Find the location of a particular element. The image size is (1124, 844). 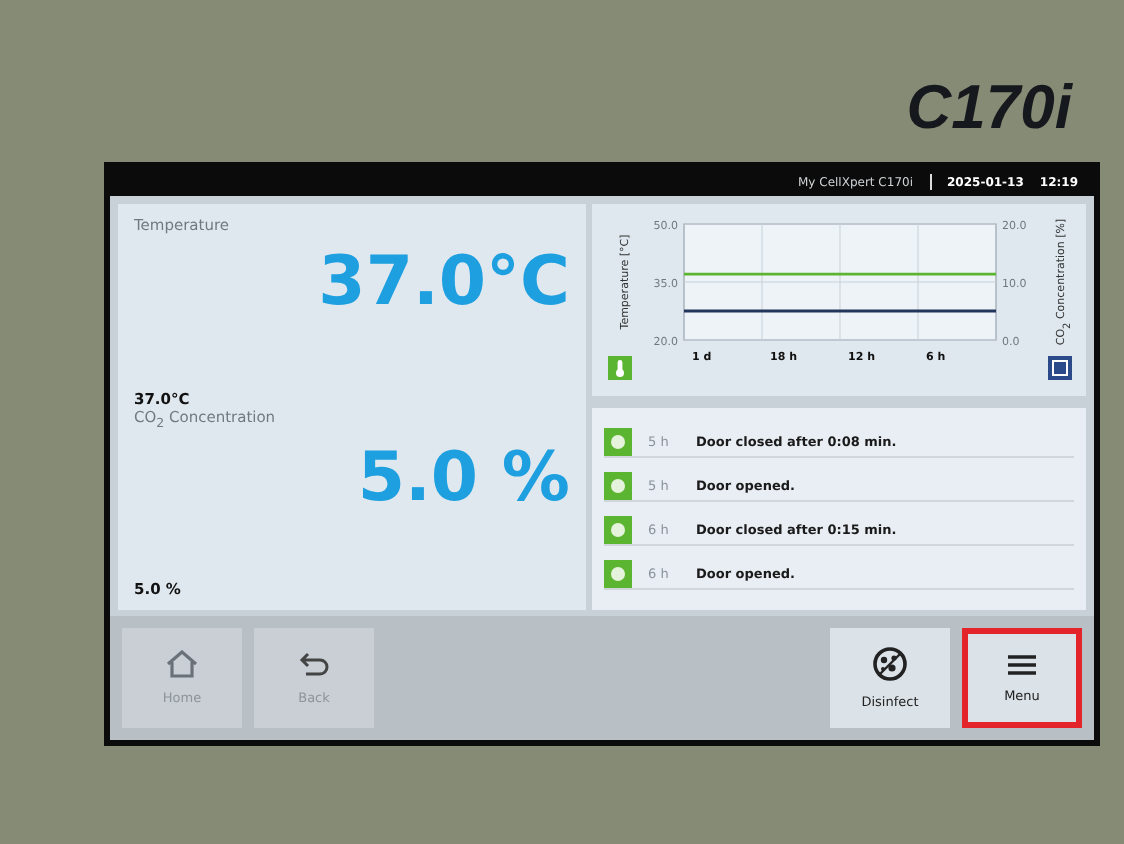

home-icon is located at coordinates (182, 664).